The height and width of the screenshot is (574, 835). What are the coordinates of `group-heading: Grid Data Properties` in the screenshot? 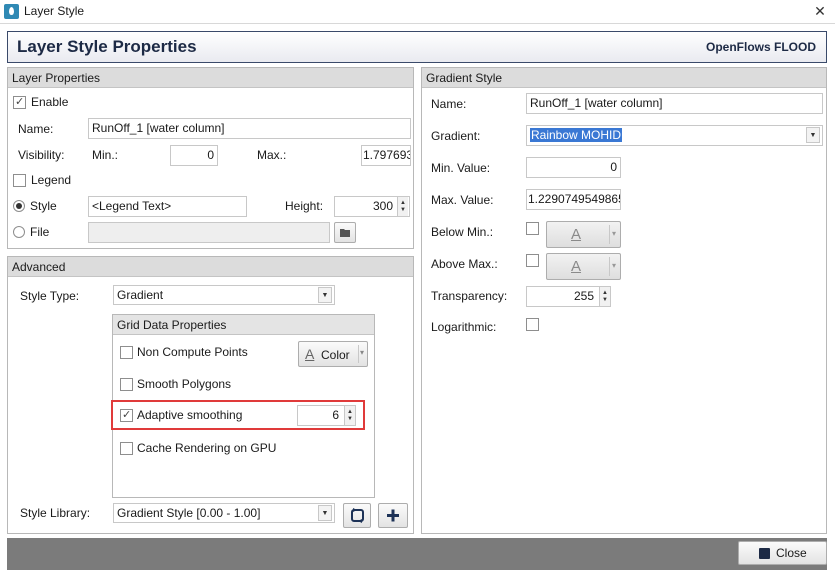 It's located at (243, 325).